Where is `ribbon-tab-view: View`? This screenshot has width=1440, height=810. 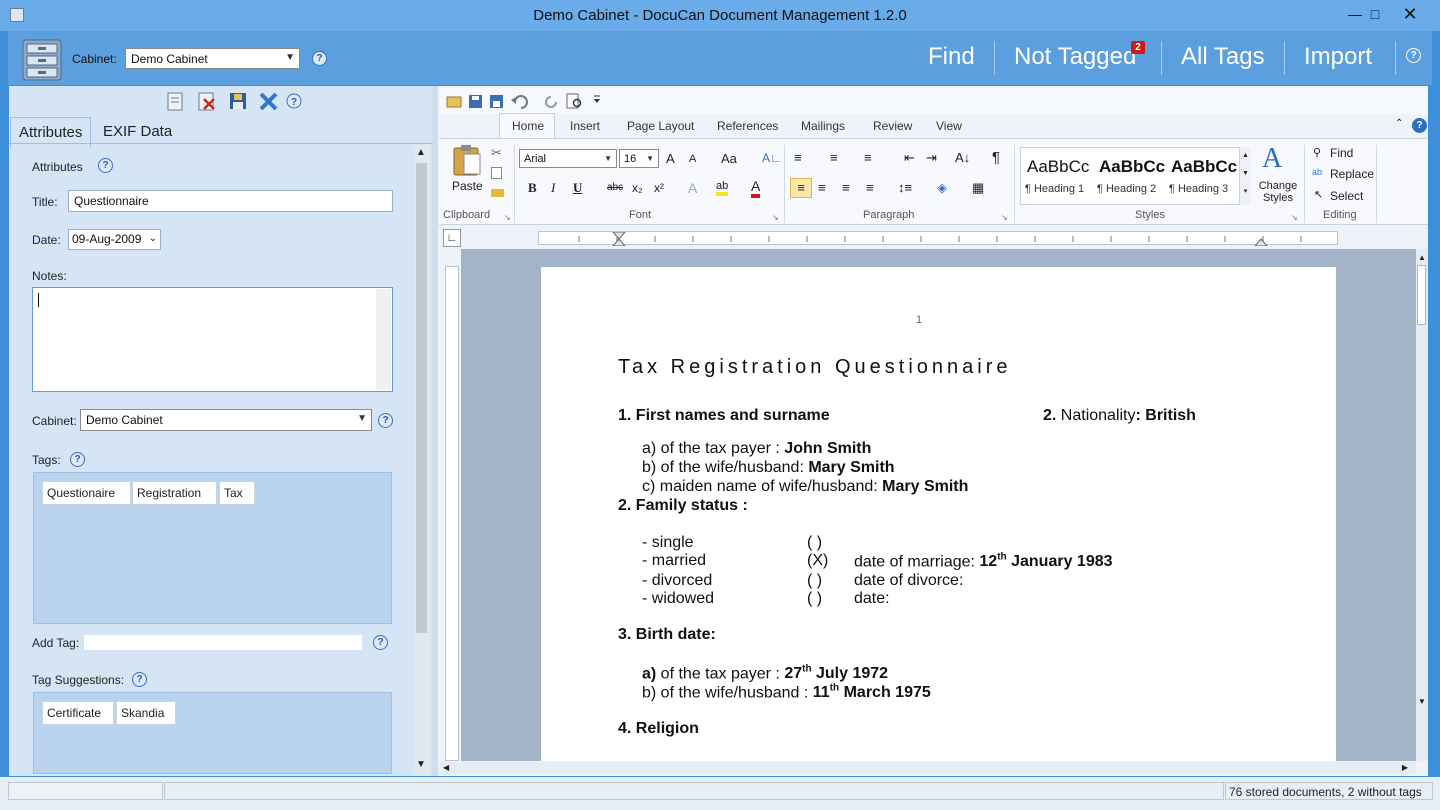 ribbon-tab-view: View is located at coordinates (949, 126).